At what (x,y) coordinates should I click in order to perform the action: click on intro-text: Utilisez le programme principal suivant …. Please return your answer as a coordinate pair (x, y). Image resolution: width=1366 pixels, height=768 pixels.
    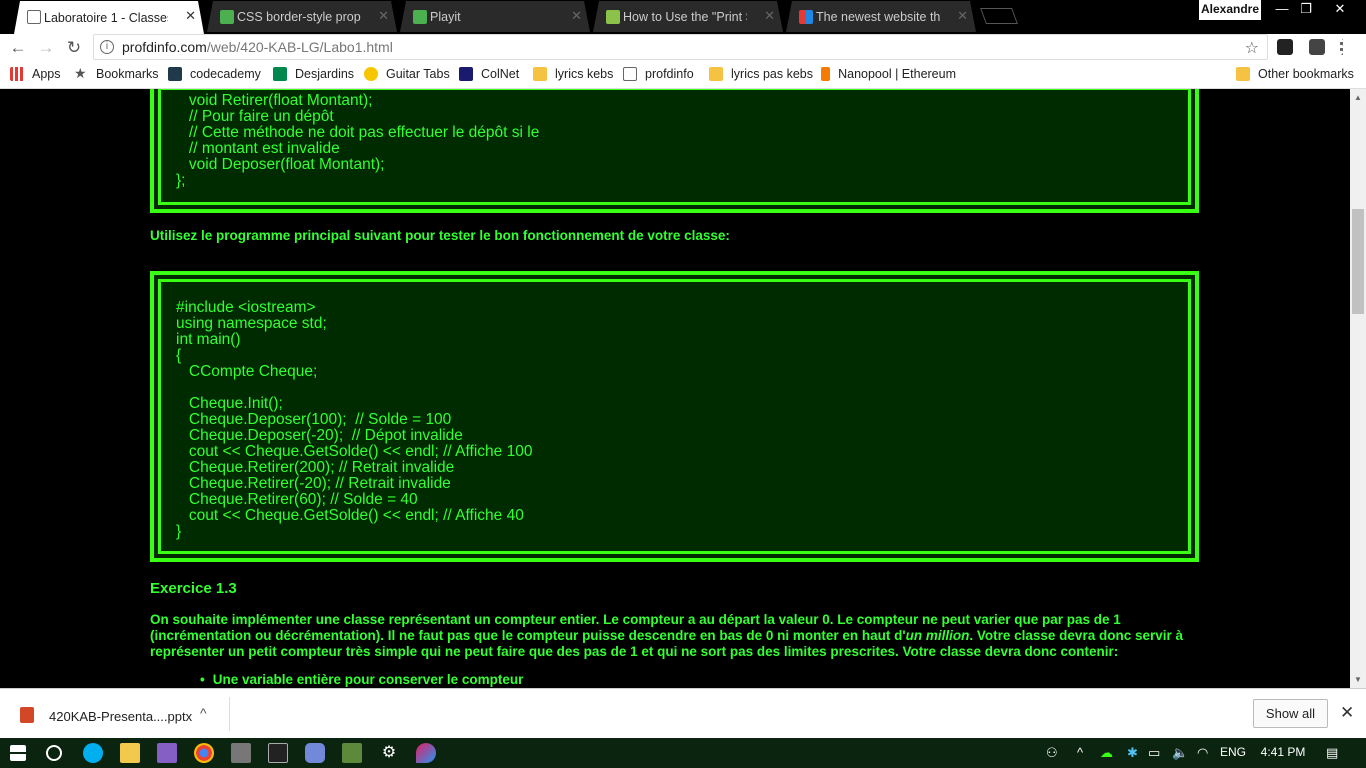
    Looking at the image, I should click on (440, 235).